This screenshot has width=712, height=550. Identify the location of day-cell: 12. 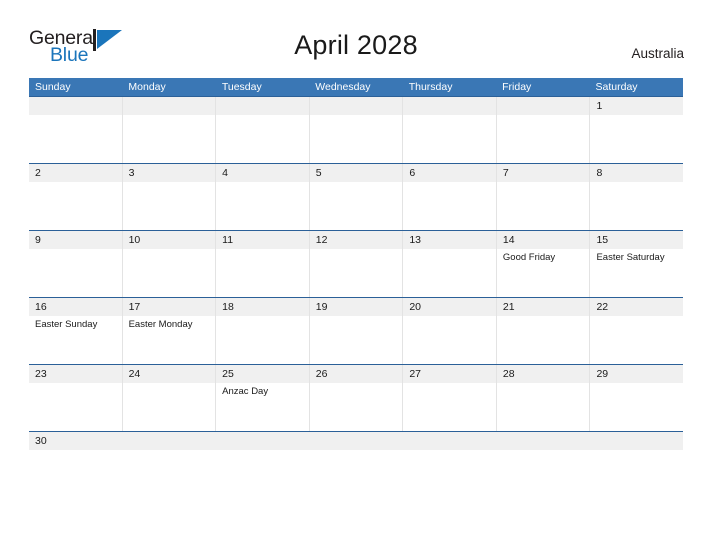
(357, 264).